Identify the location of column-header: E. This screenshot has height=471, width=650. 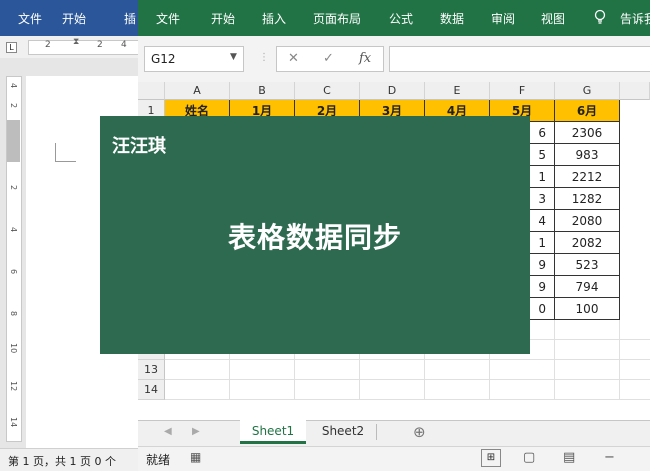
(457, 91).